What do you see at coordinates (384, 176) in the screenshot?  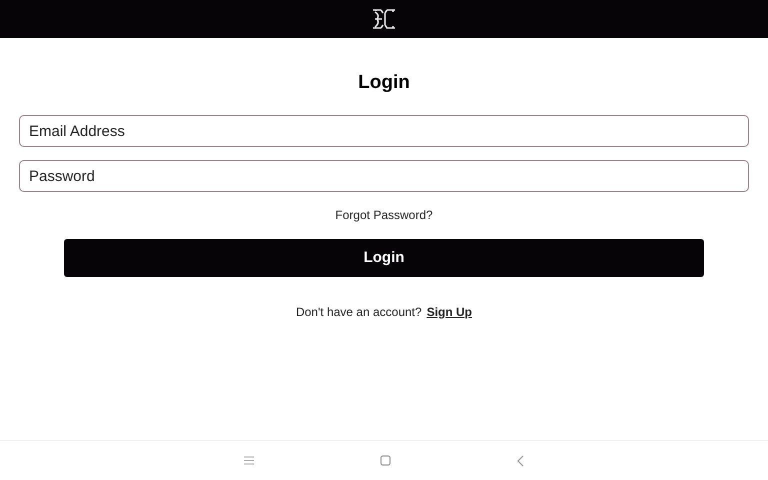 I see `password-field: Password` at bounding box center [384, 176].